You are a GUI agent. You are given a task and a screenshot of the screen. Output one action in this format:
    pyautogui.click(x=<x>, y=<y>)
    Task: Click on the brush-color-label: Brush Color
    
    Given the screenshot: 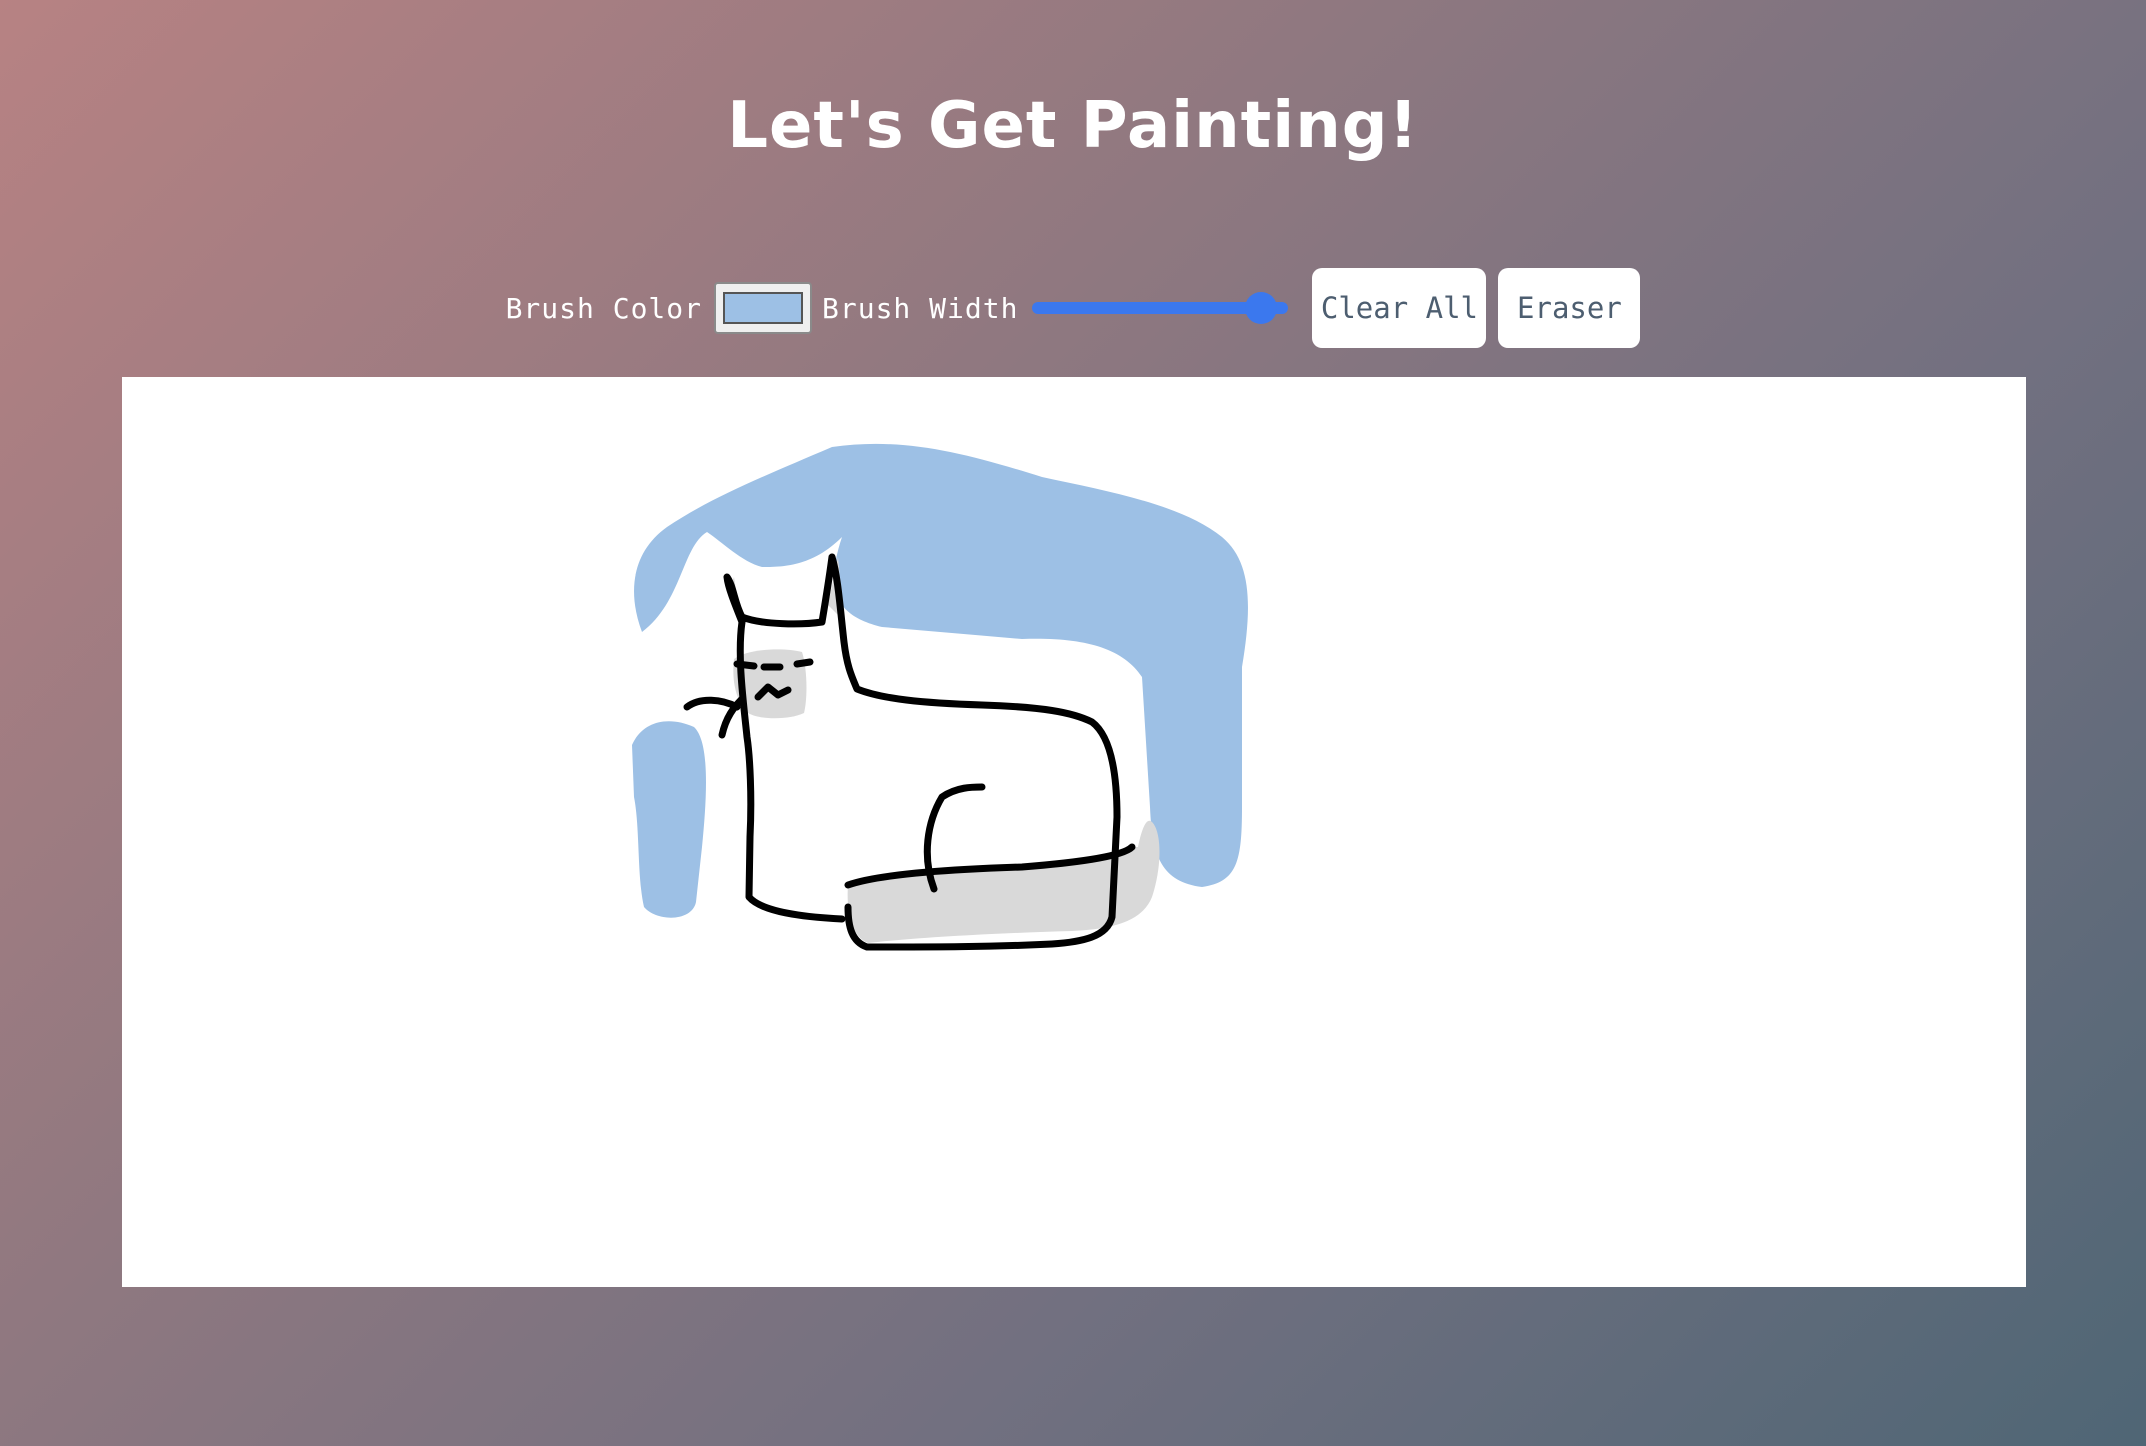 What is the action you would take?
    pyautogui.click(x=603, y=308)
    